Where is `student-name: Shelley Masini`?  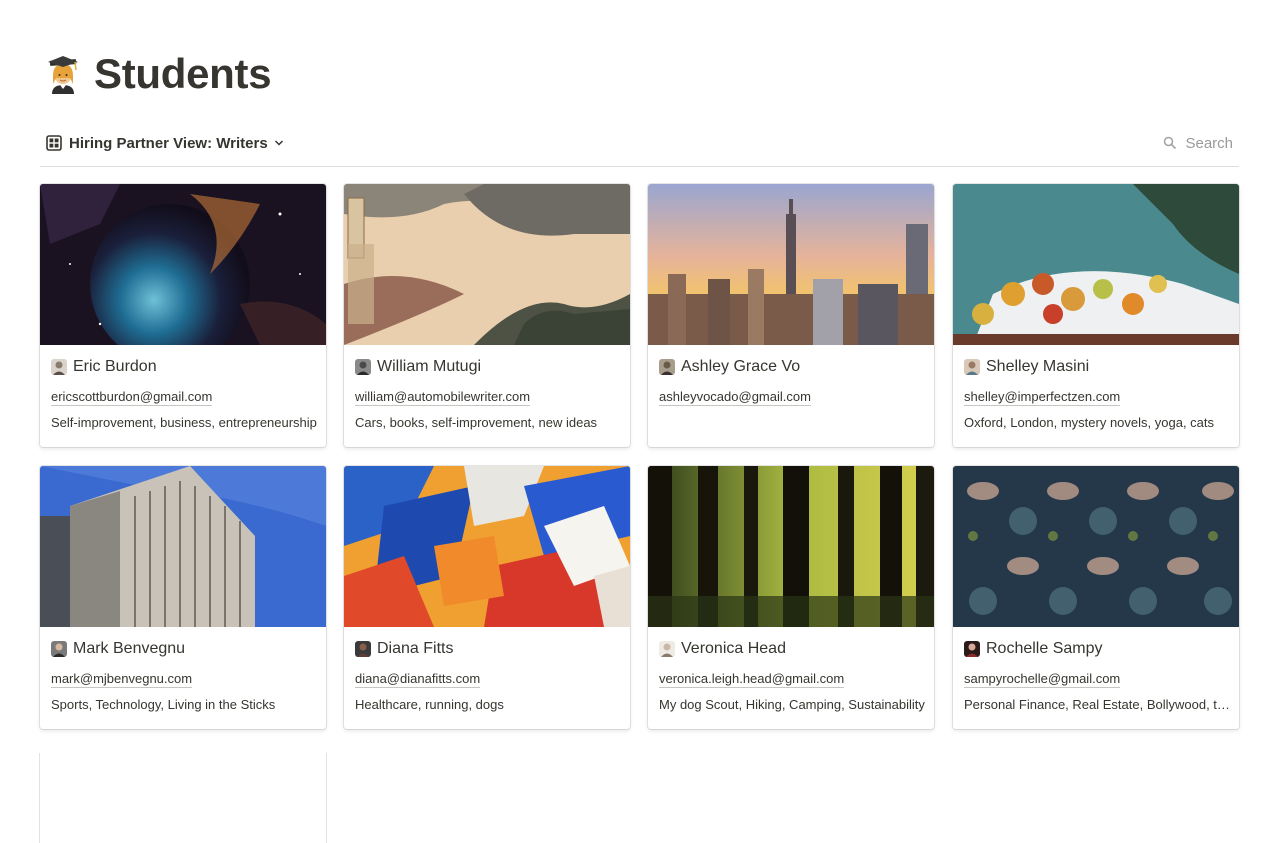 student-name: Shelley Masini is located at coordinates (1038, 366).